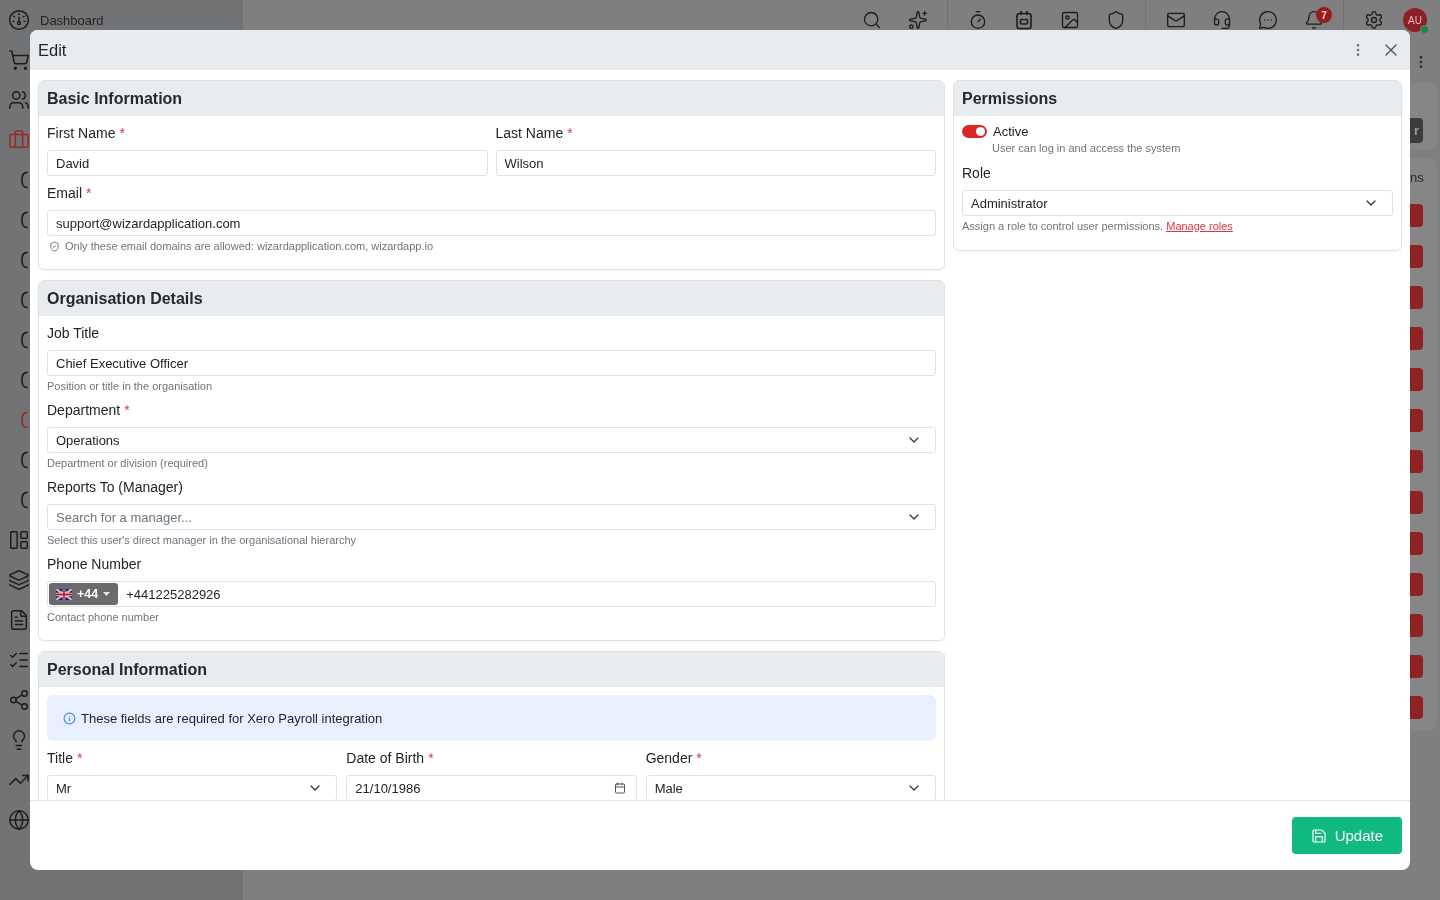 This screenshot has height=900, width=1440. What do you see at coordinates (491, 669) in the screenshot?
I see `card-title: Personal Information` at bounding box center [491, 669].